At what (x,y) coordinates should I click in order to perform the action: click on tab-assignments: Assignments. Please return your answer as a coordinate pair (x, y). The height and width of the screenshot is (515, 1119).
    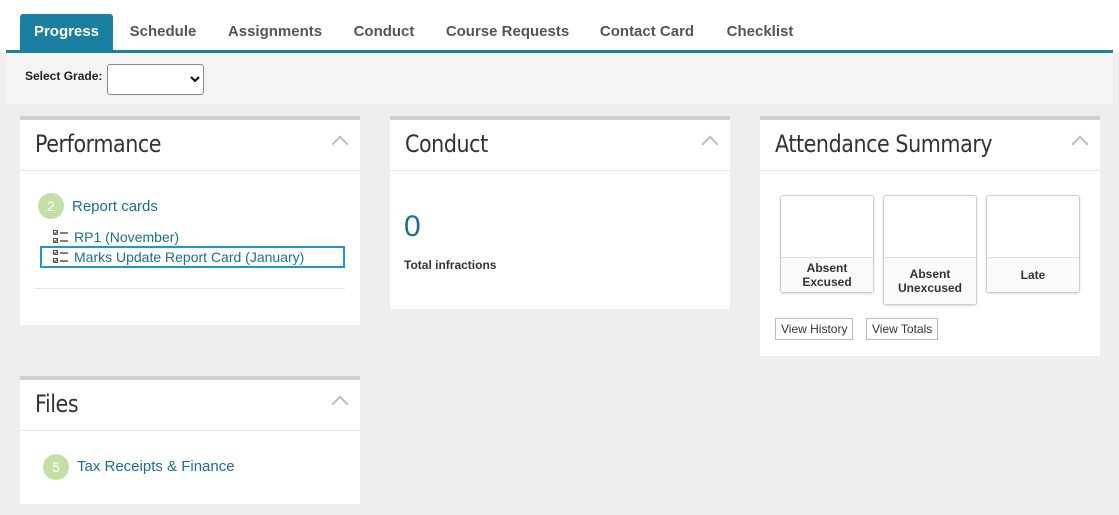
    Looking at the image, I should click on (275, 32).